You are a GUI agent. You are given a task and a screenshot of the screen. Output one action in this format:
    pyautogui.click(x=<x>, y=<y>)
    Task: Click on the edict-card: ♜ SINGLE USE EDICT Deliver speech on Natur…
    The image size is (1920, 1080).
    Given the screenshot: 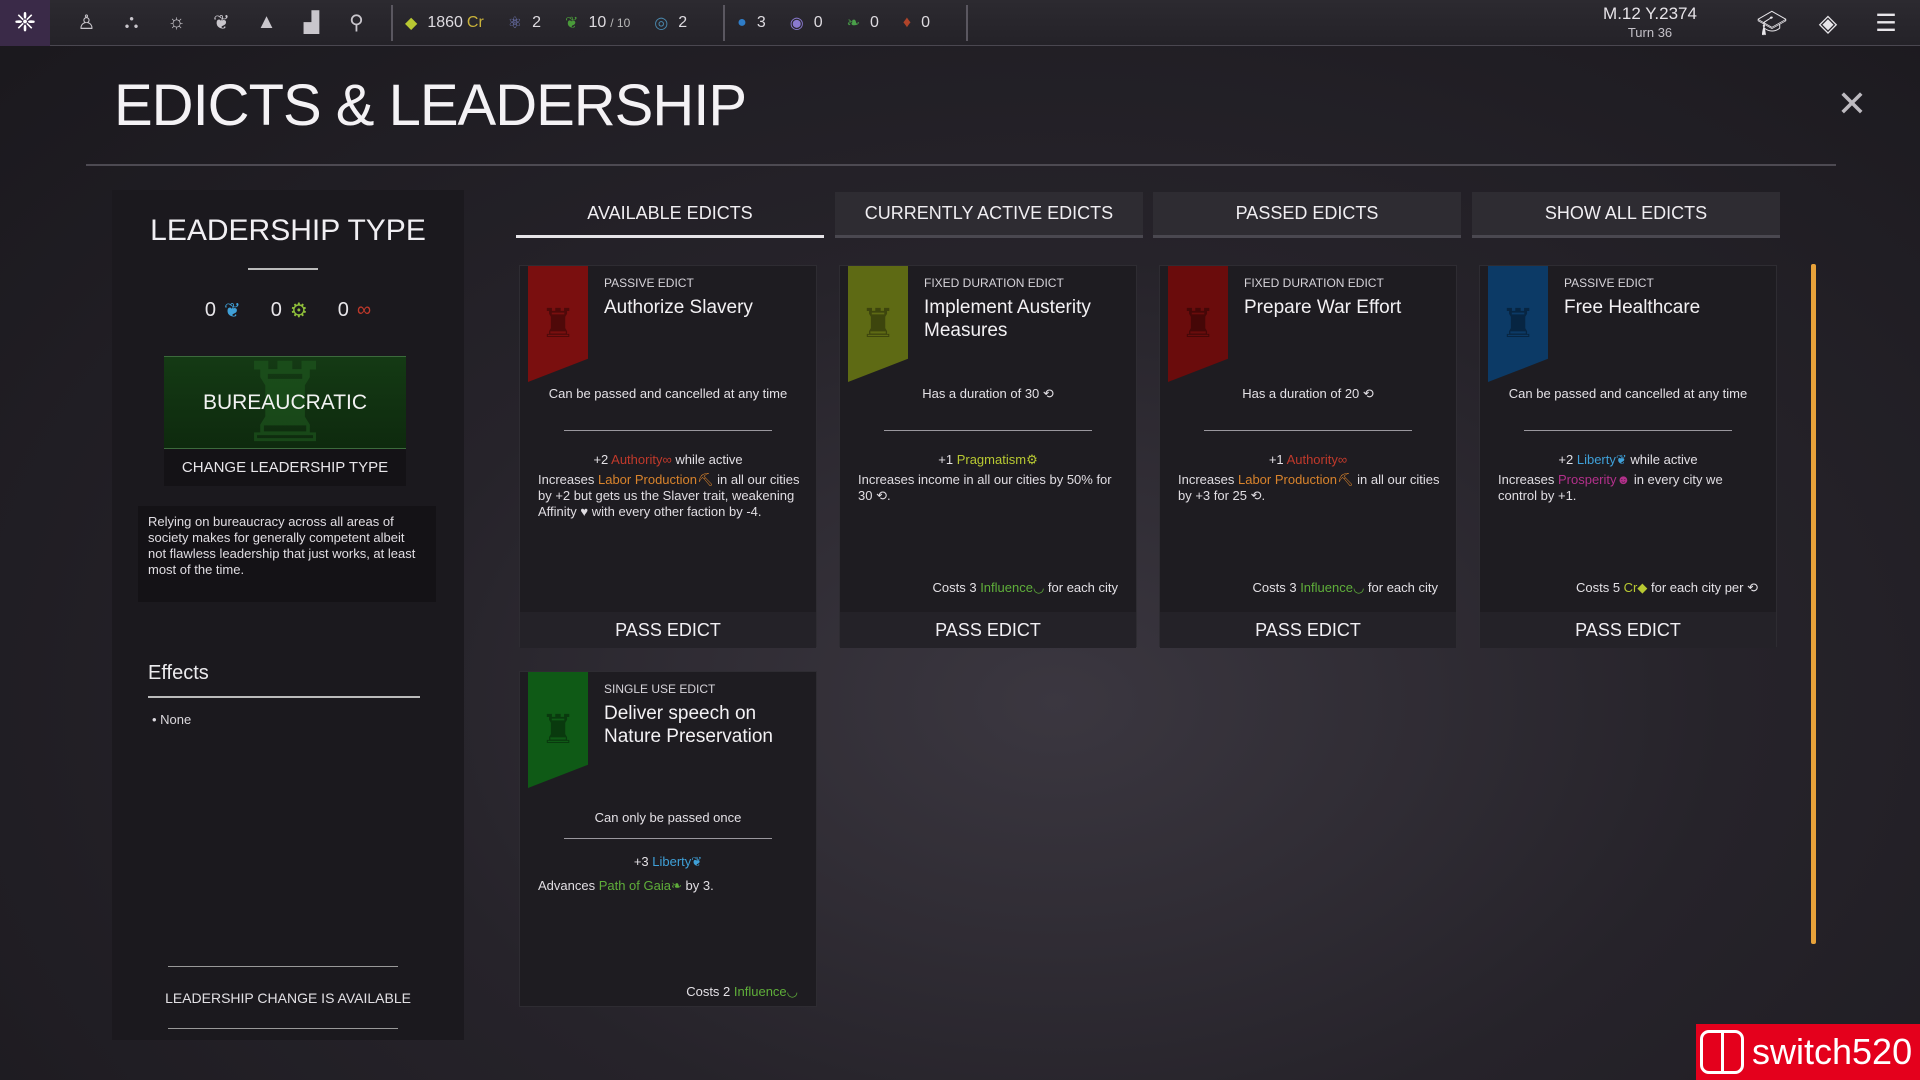 What is the action you would take?
    pyautogui.click(x=668, y=839)
    